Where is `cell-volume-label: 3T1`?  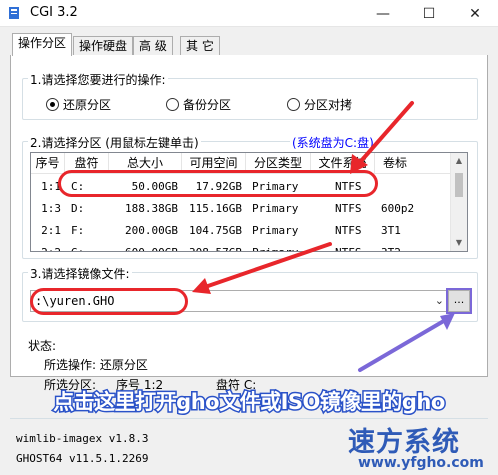
cell-volume-label: 3T1 is located at coordinates (391, 230).